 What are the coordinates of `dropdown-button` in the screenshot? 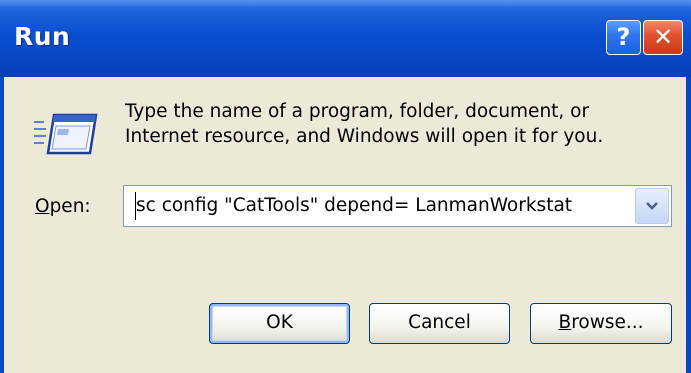 It's located at (652, 206).